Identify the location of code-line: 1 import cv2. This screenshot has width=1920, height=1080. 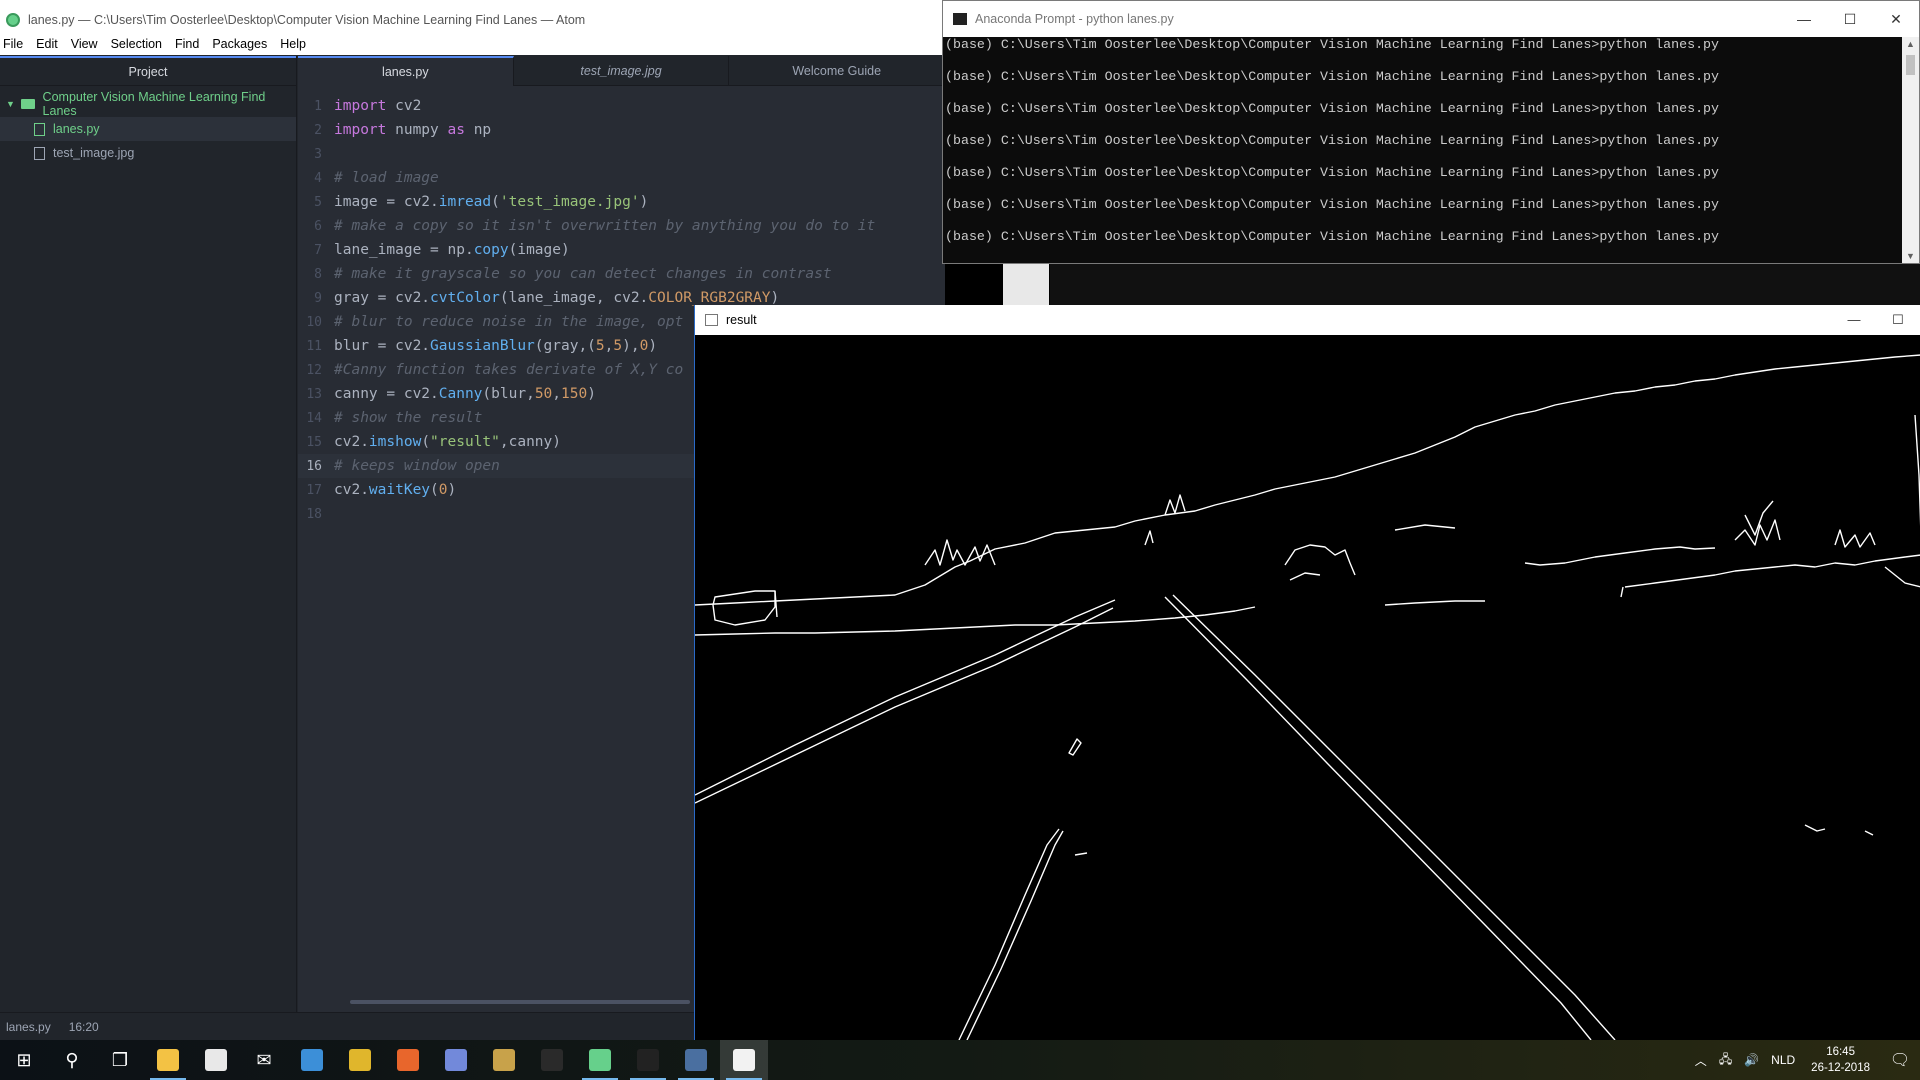
(621, 106).